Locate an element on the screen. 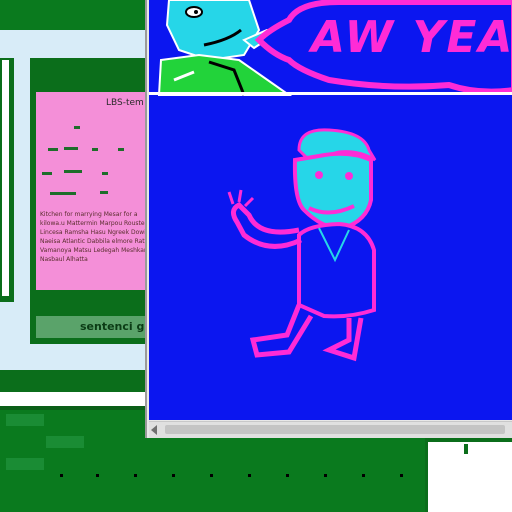 The width and height of the screenshot is (512, 512). background-card-footer: sentenci g is located at coordinates (95, 327).